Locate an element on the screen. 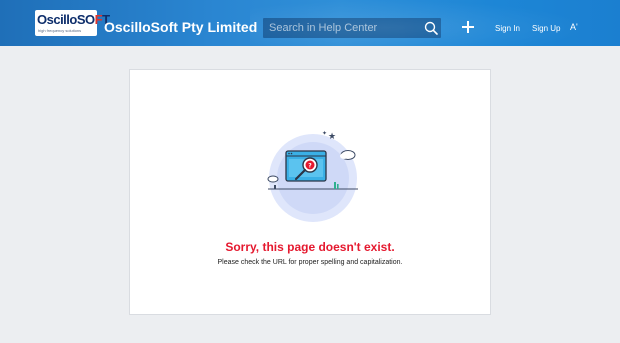 This screenshot has height=343, width=620. sign-up-link: Sign Up is located at coordinates (546, 28).